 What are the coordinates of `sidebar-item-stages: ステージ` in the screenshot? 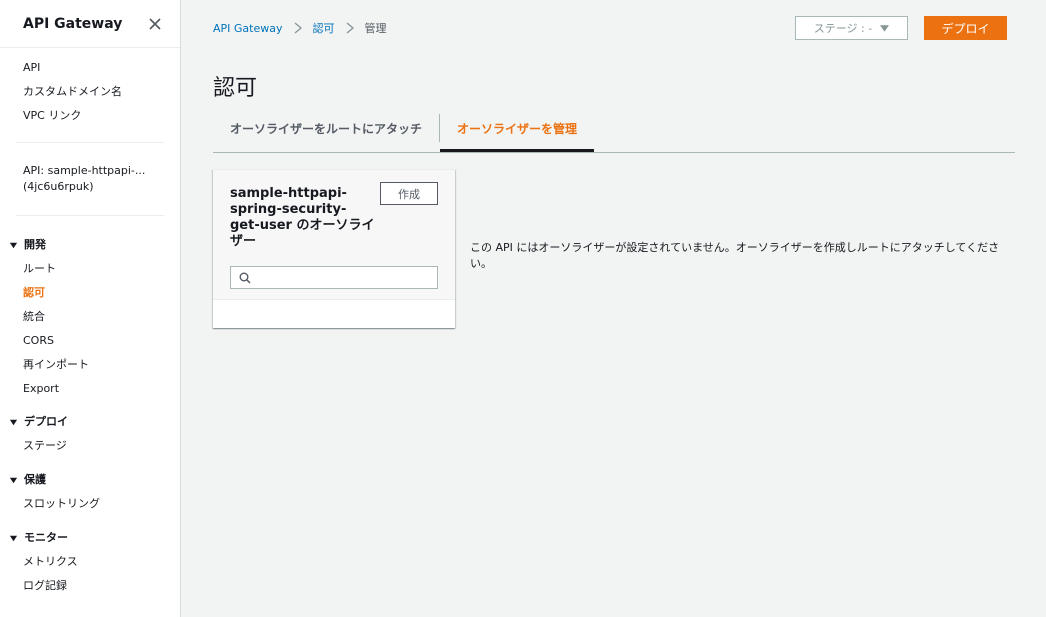 It's located at (90, 446).